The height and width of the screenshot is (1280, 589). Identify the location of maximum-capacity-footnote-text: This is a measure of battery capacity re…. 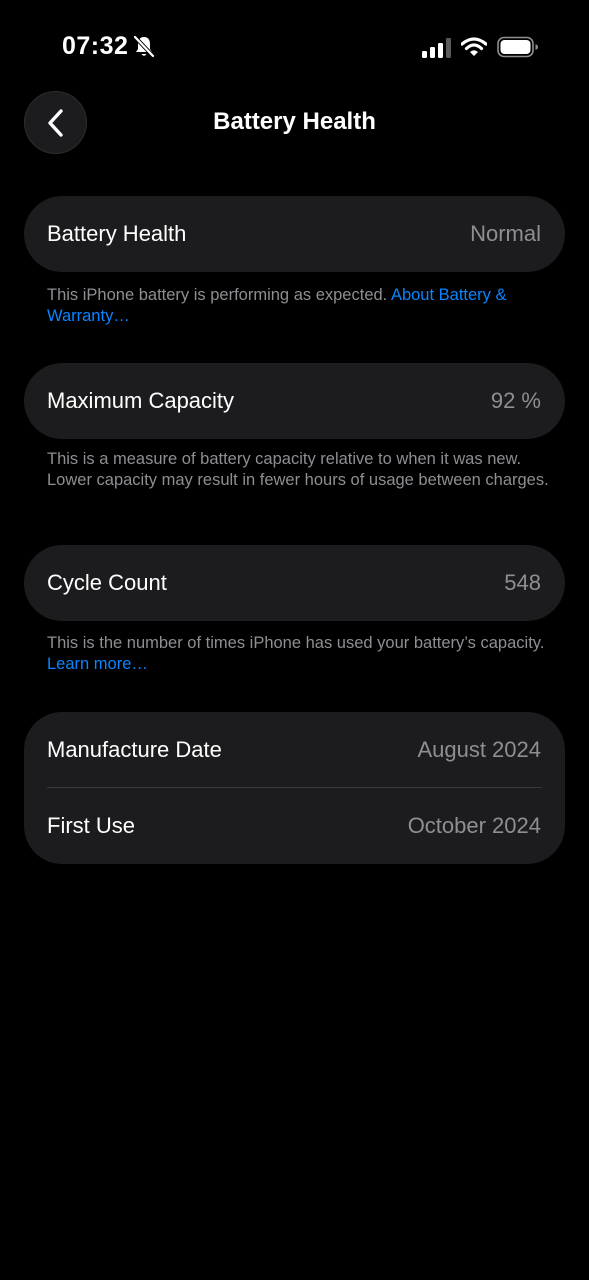
(298, 469).